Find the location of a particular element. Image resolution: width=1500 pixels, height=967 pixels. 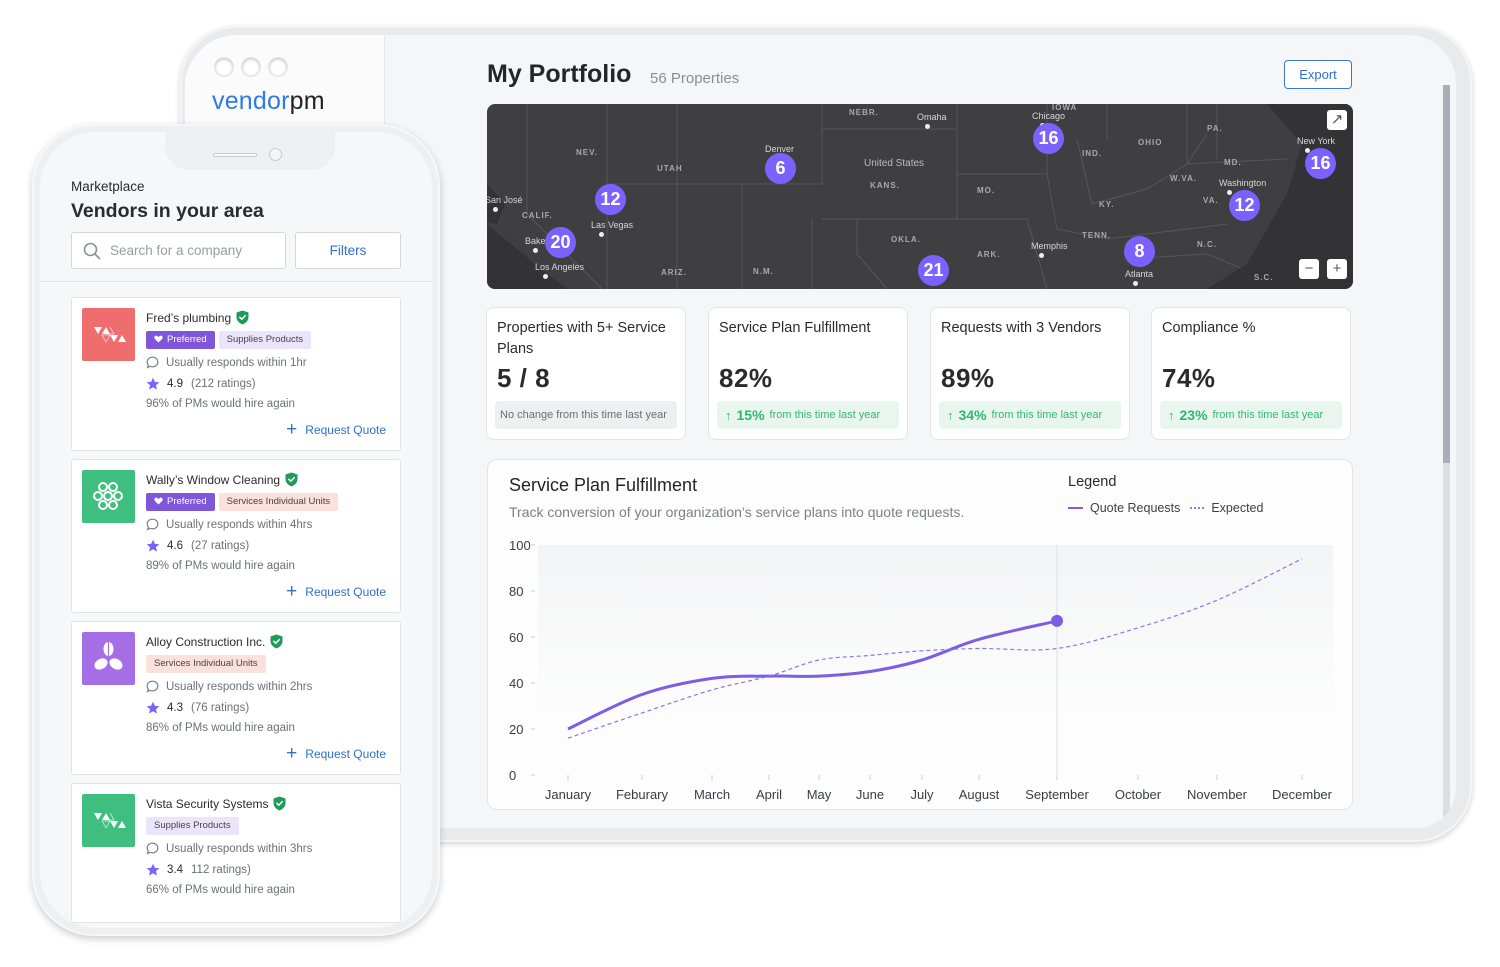

y-tick-label: 40 is located at coordinates (516, 683).